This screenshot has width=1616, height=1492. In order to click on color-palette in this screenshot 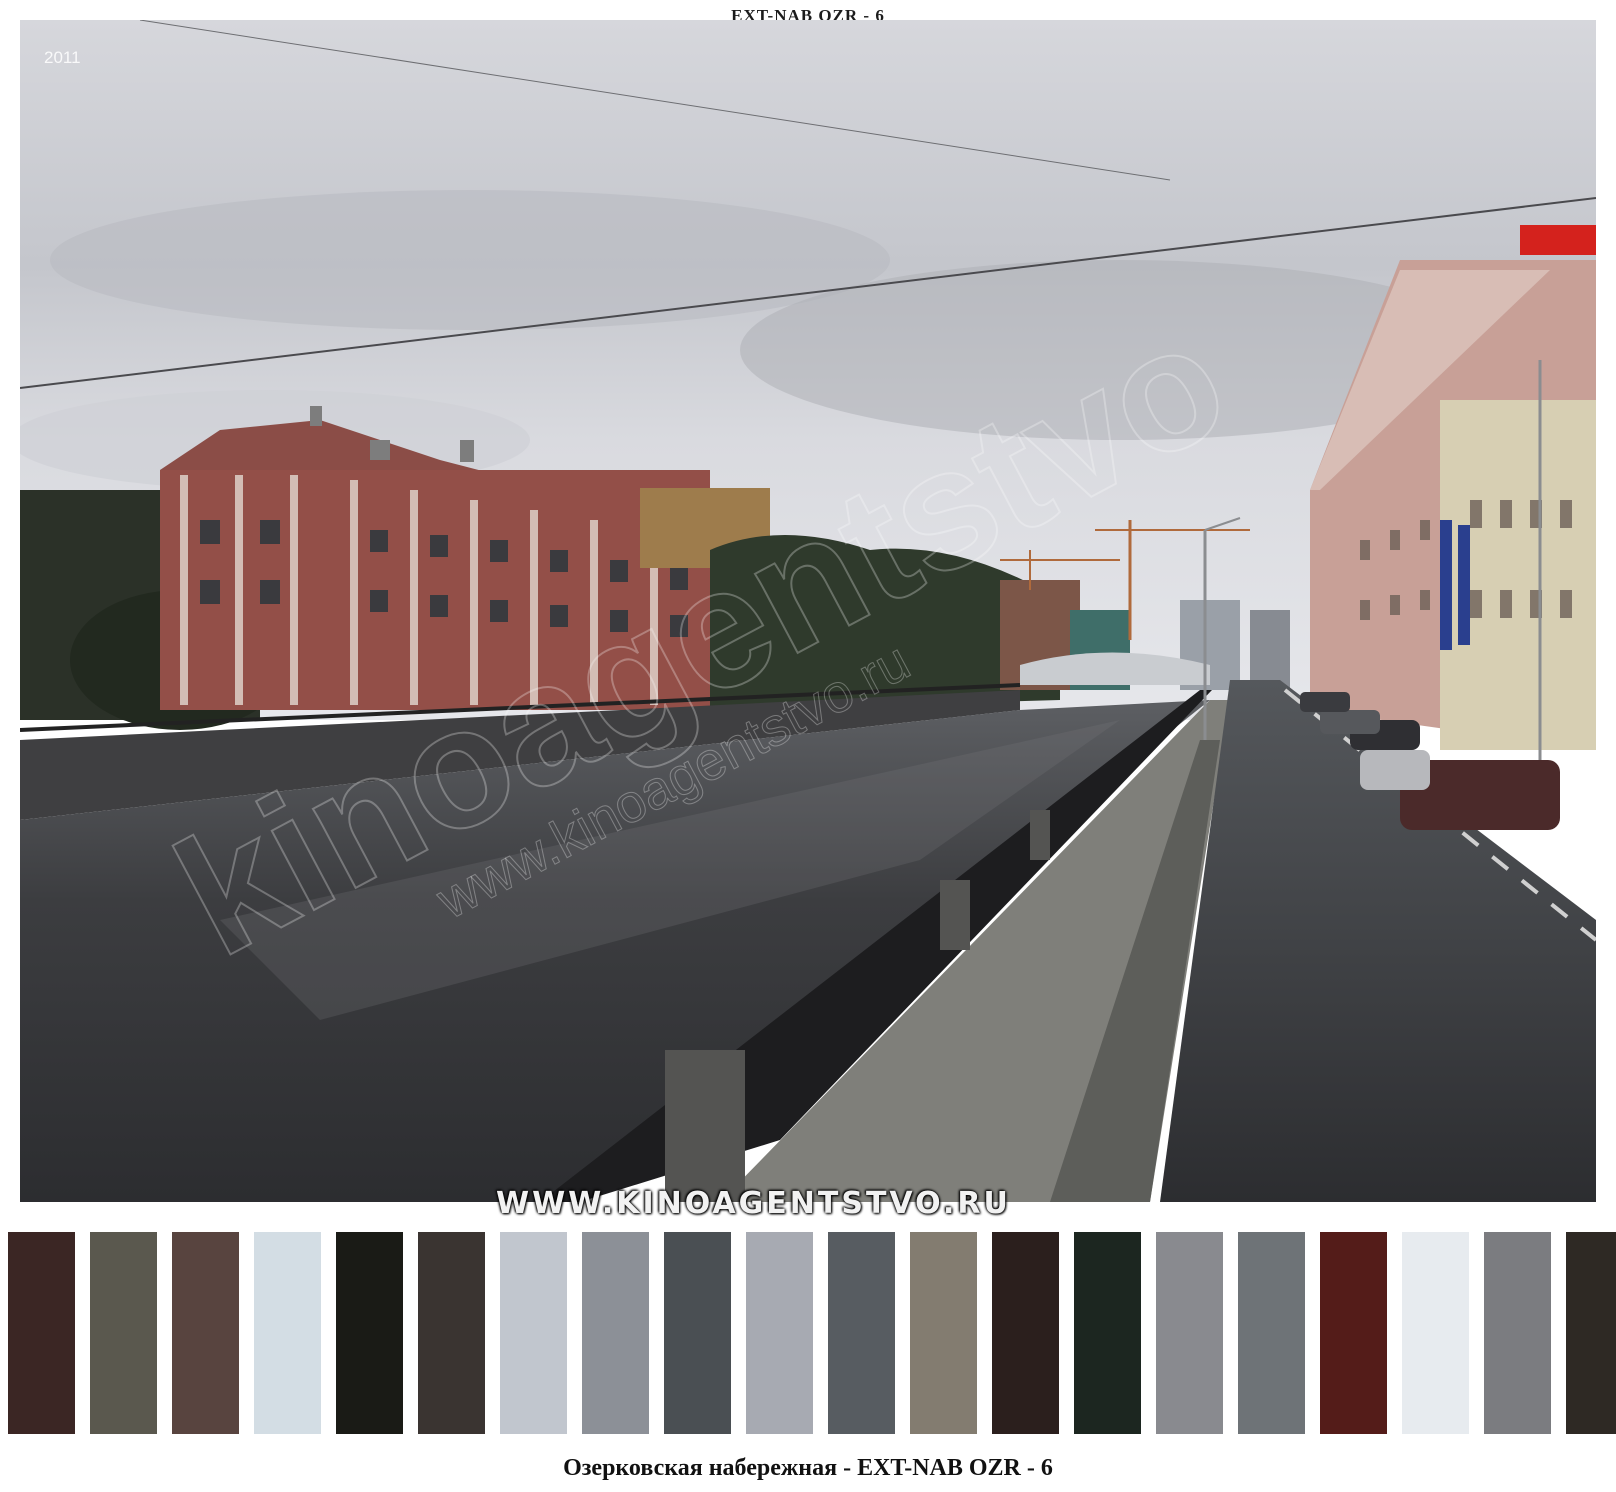, I will do `click(812, 1333)`.